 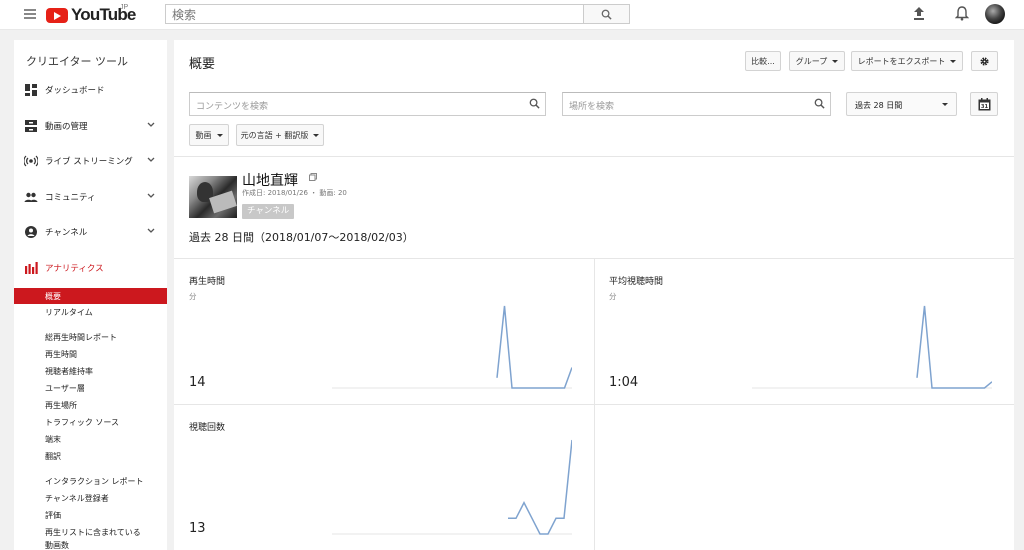 What do you see at coordinates (90, 232) in the screenshot?
I see `sidebar-item-channel: チャンネル` at bounding box center [90, 232].